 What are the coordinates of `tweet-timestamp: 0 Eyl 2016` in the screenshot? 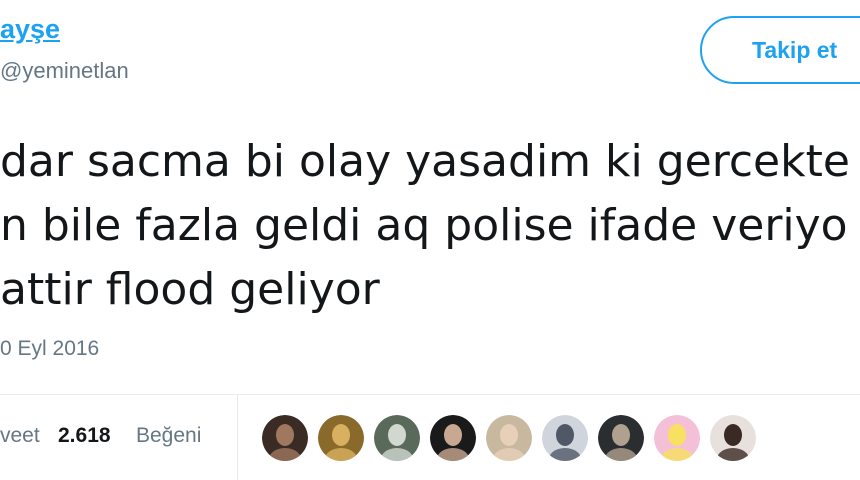 It's located at (49, 349).